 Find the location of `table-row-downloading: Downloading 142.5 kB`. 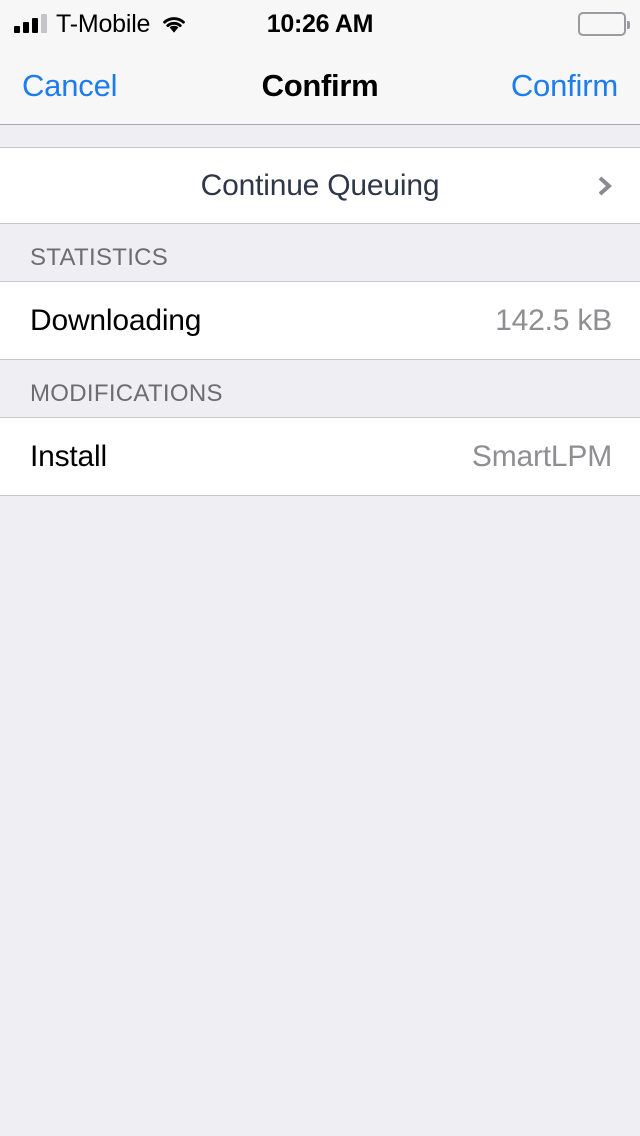

table-row-downloading: Downloading 142.5 kB is located at coordinates (320, 321).